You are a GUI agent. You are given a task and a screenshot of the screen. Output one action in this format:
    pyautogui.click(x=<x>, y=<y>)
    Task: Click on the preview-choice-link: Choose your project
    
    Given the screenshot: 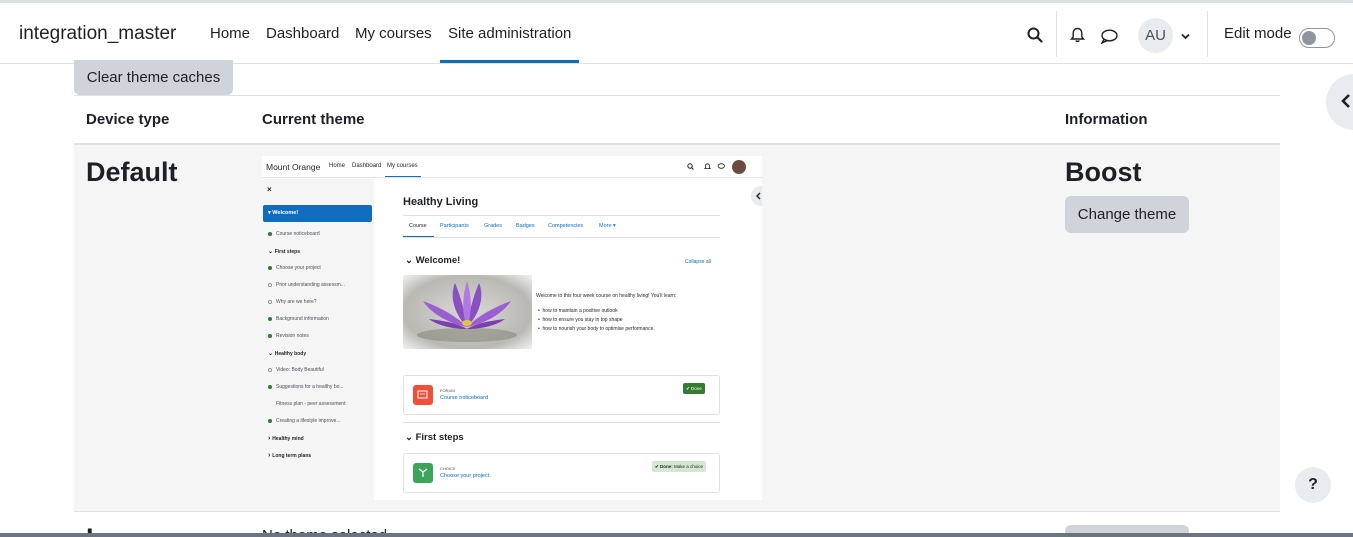 What is the action you would take?
    pyautogui.click(x=465, y=476)
    